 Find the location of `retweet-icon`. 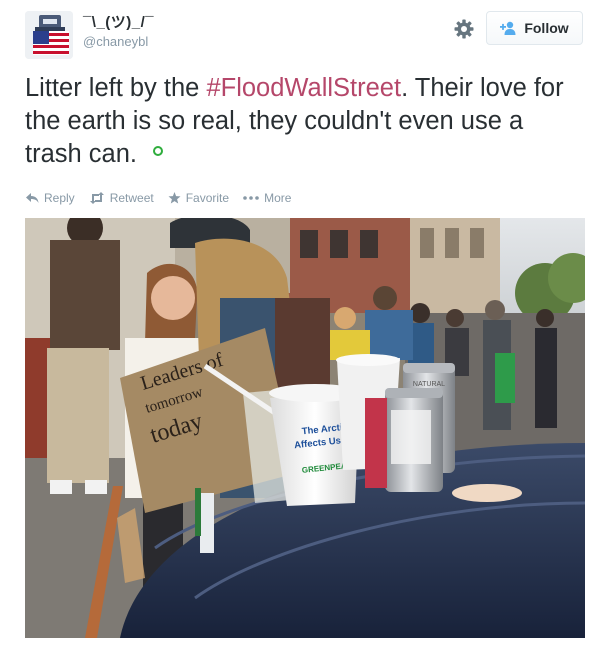

retweet-icon is located at coordinates (96, 198).